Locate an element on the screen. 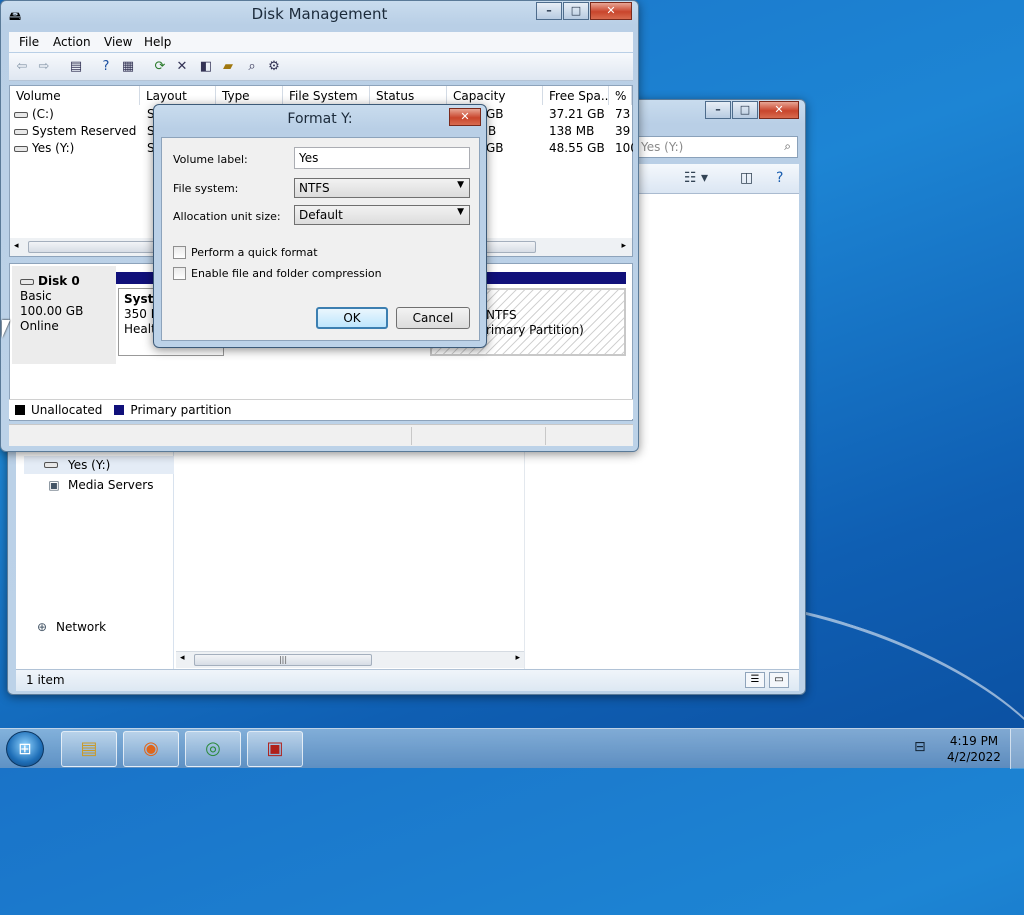 This screenshot has height=915, width=1024. settings-icon: ⚙ is located at coordinates (274, 67).